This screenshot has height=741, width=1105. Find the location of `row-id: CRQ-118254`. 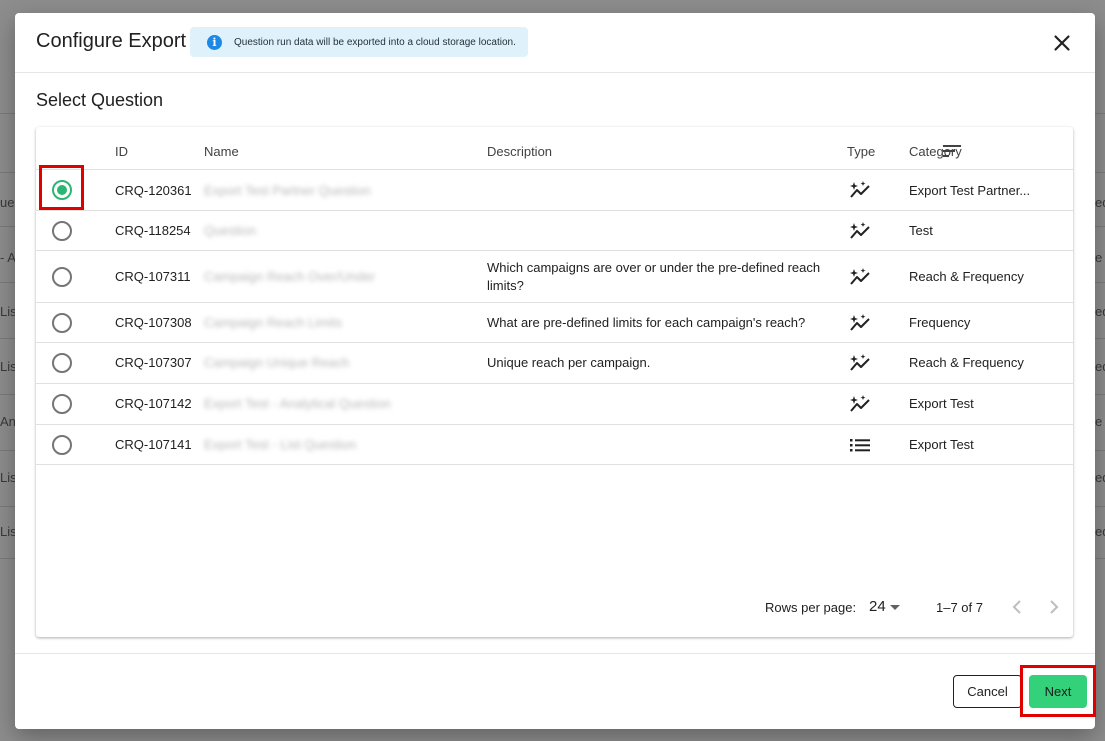

row-id: CRQ-118254 is located at coordinates (153, 230).